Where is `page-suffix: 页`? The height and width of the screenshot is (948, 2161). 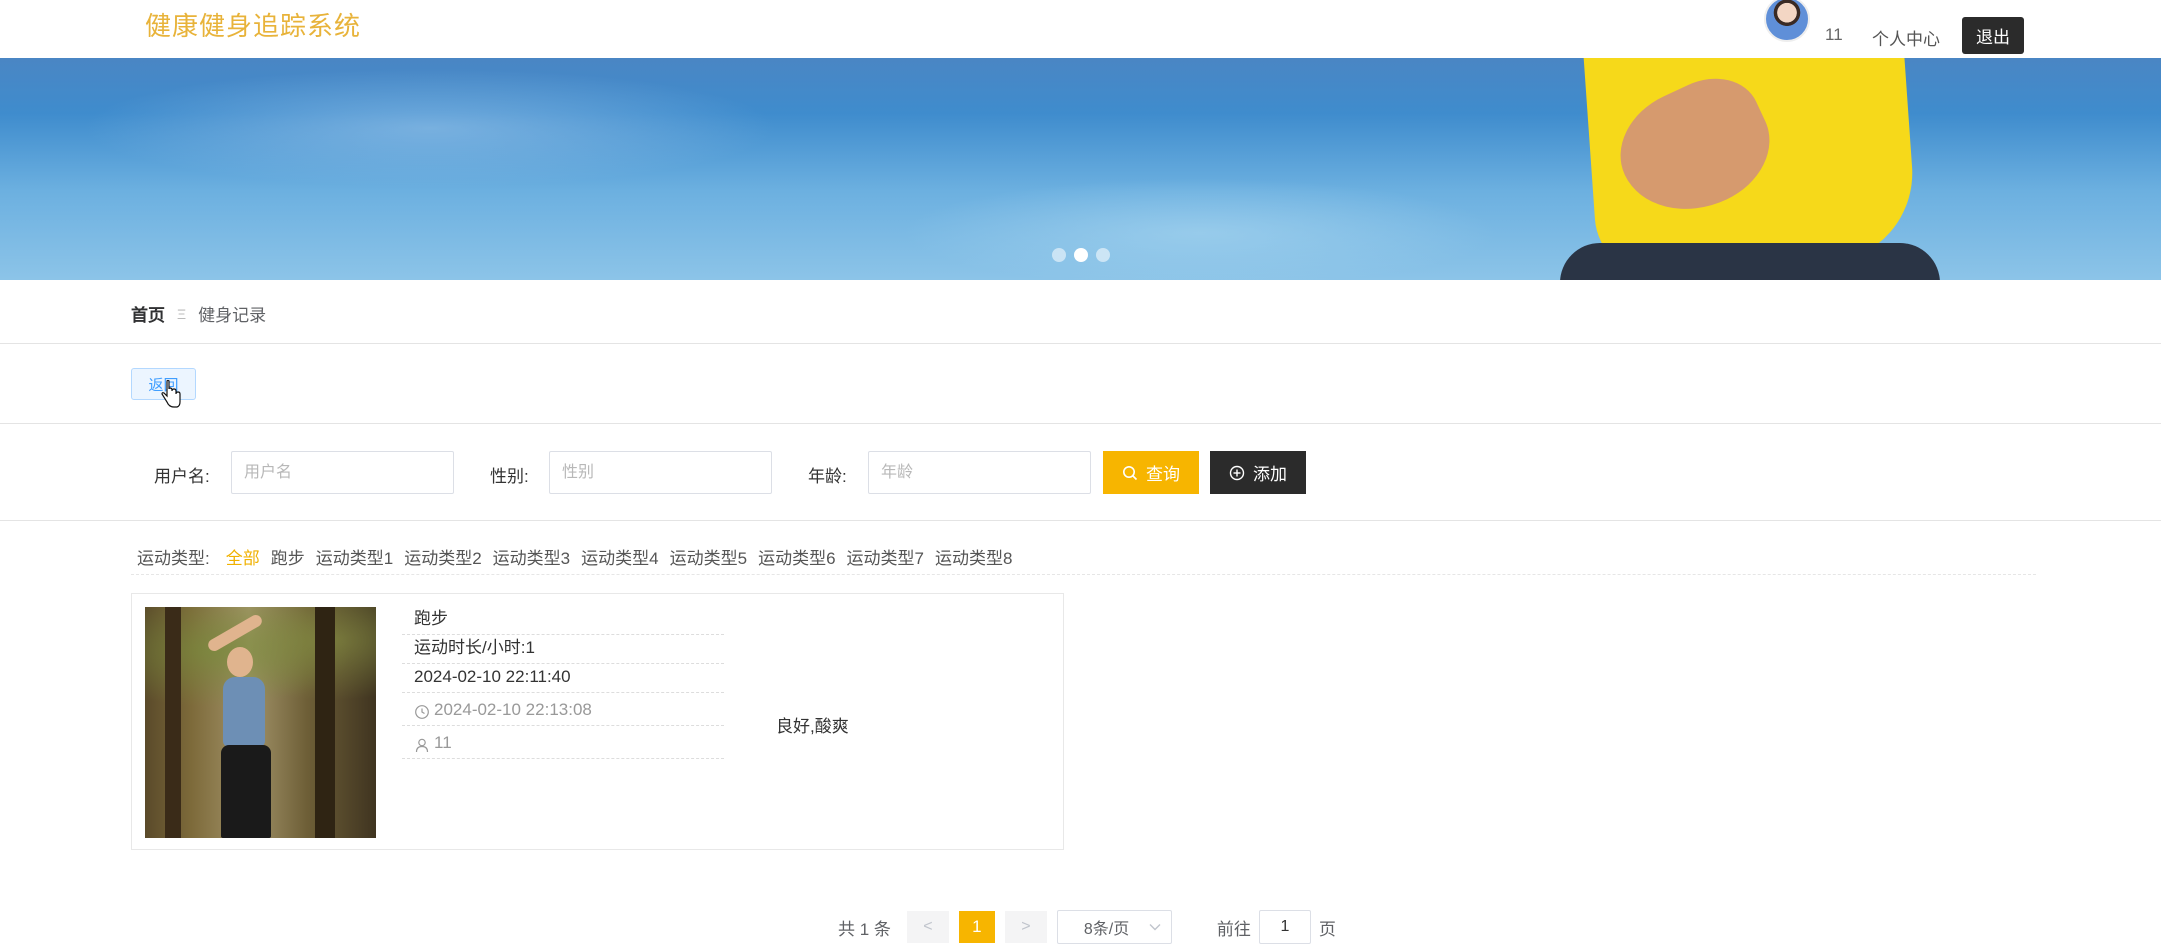 page-suffix: 页 is located at coordinates (1327, 929).